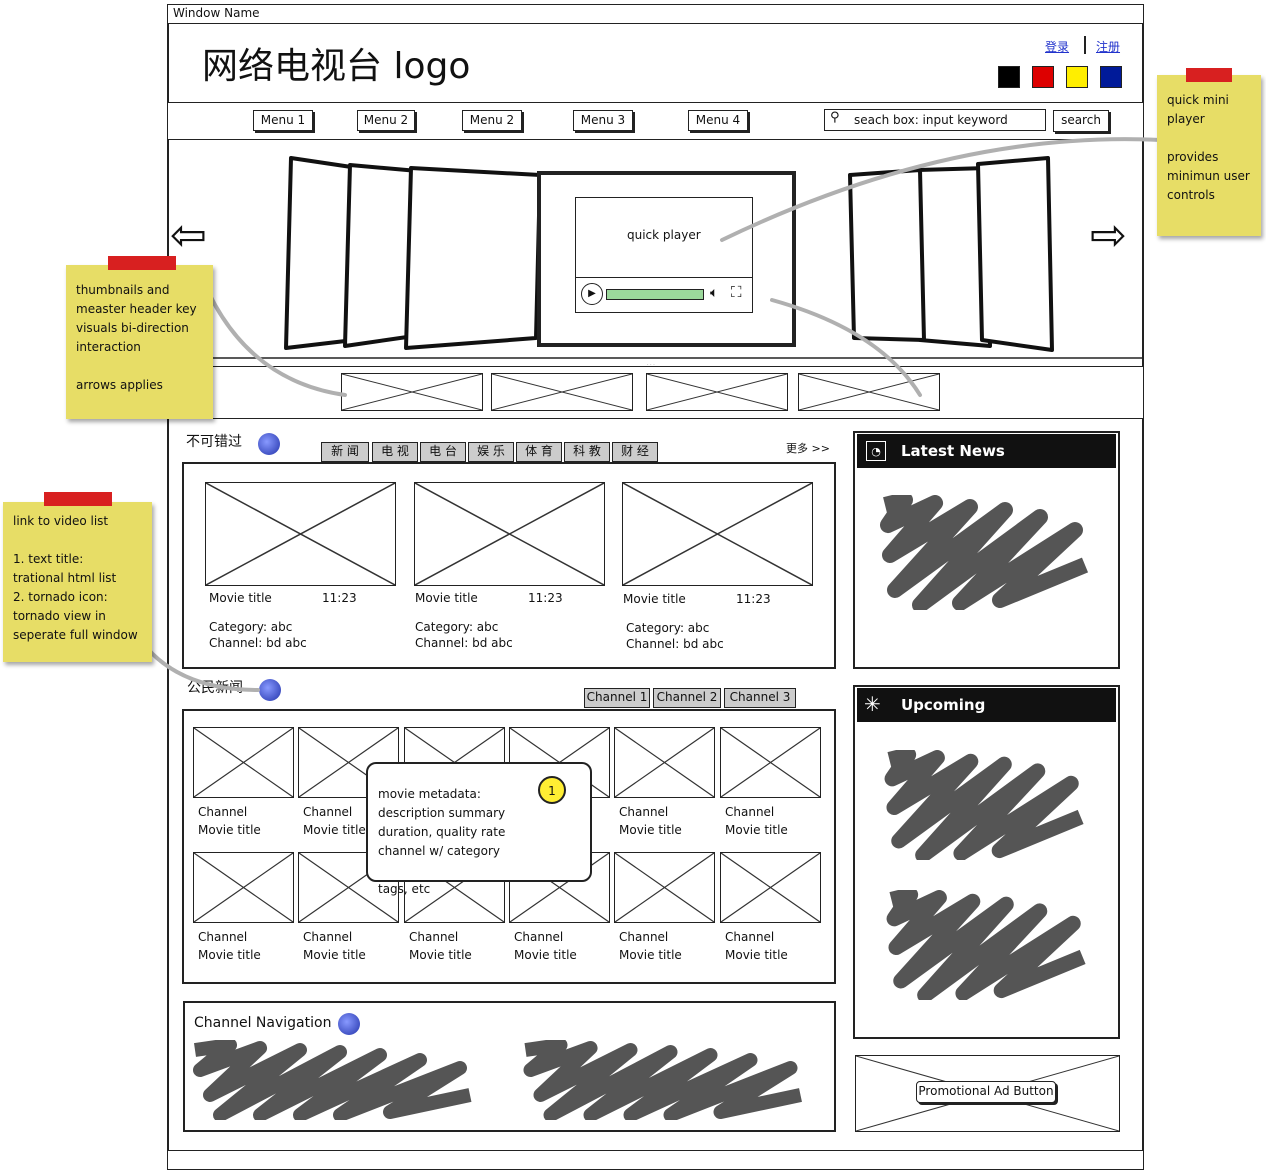 The width and height of the screenshot is (1266, 1172). What do you see at coordinates (592, 294) in the screenshot?
I see `play-icon: ▶` at bounding box center [592, 294].